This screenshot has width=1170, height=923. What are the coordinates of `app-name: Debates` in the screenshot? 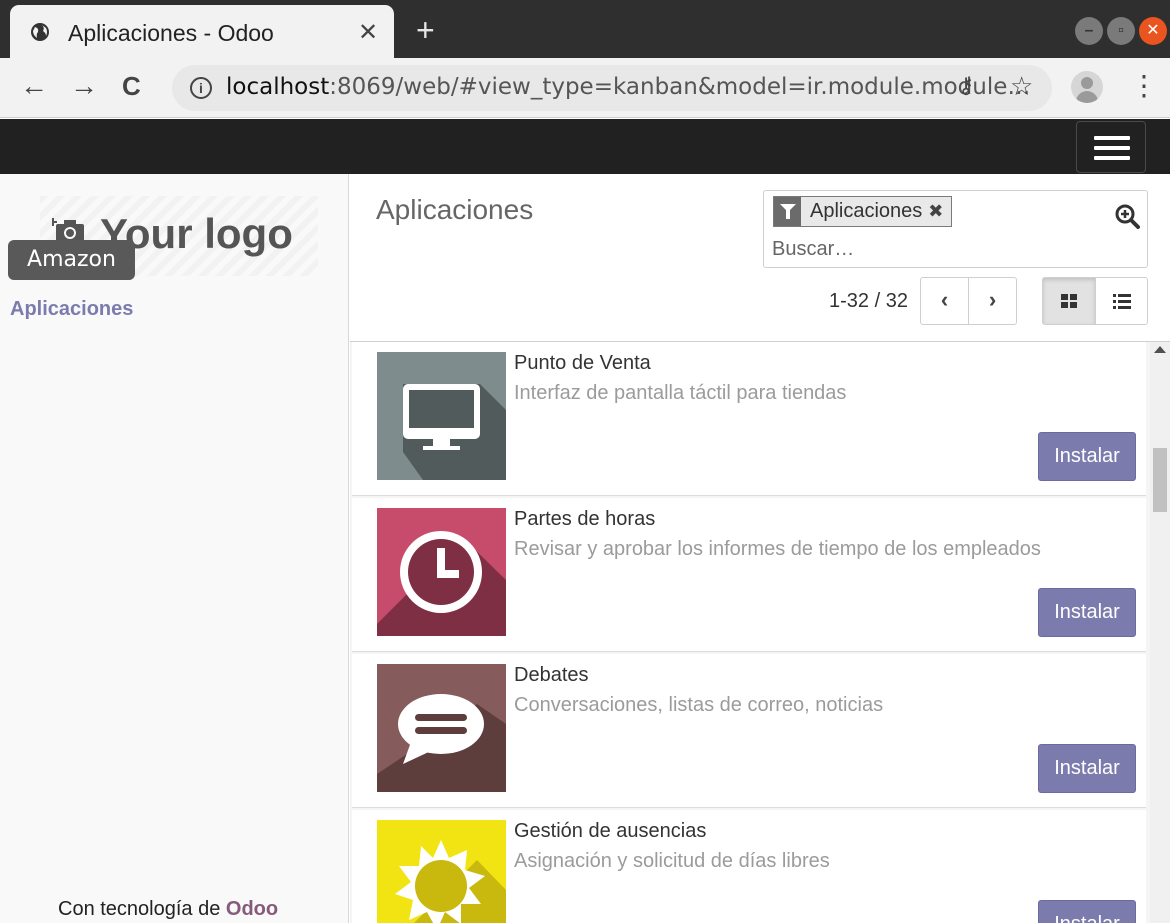 It's located at (551, 675).